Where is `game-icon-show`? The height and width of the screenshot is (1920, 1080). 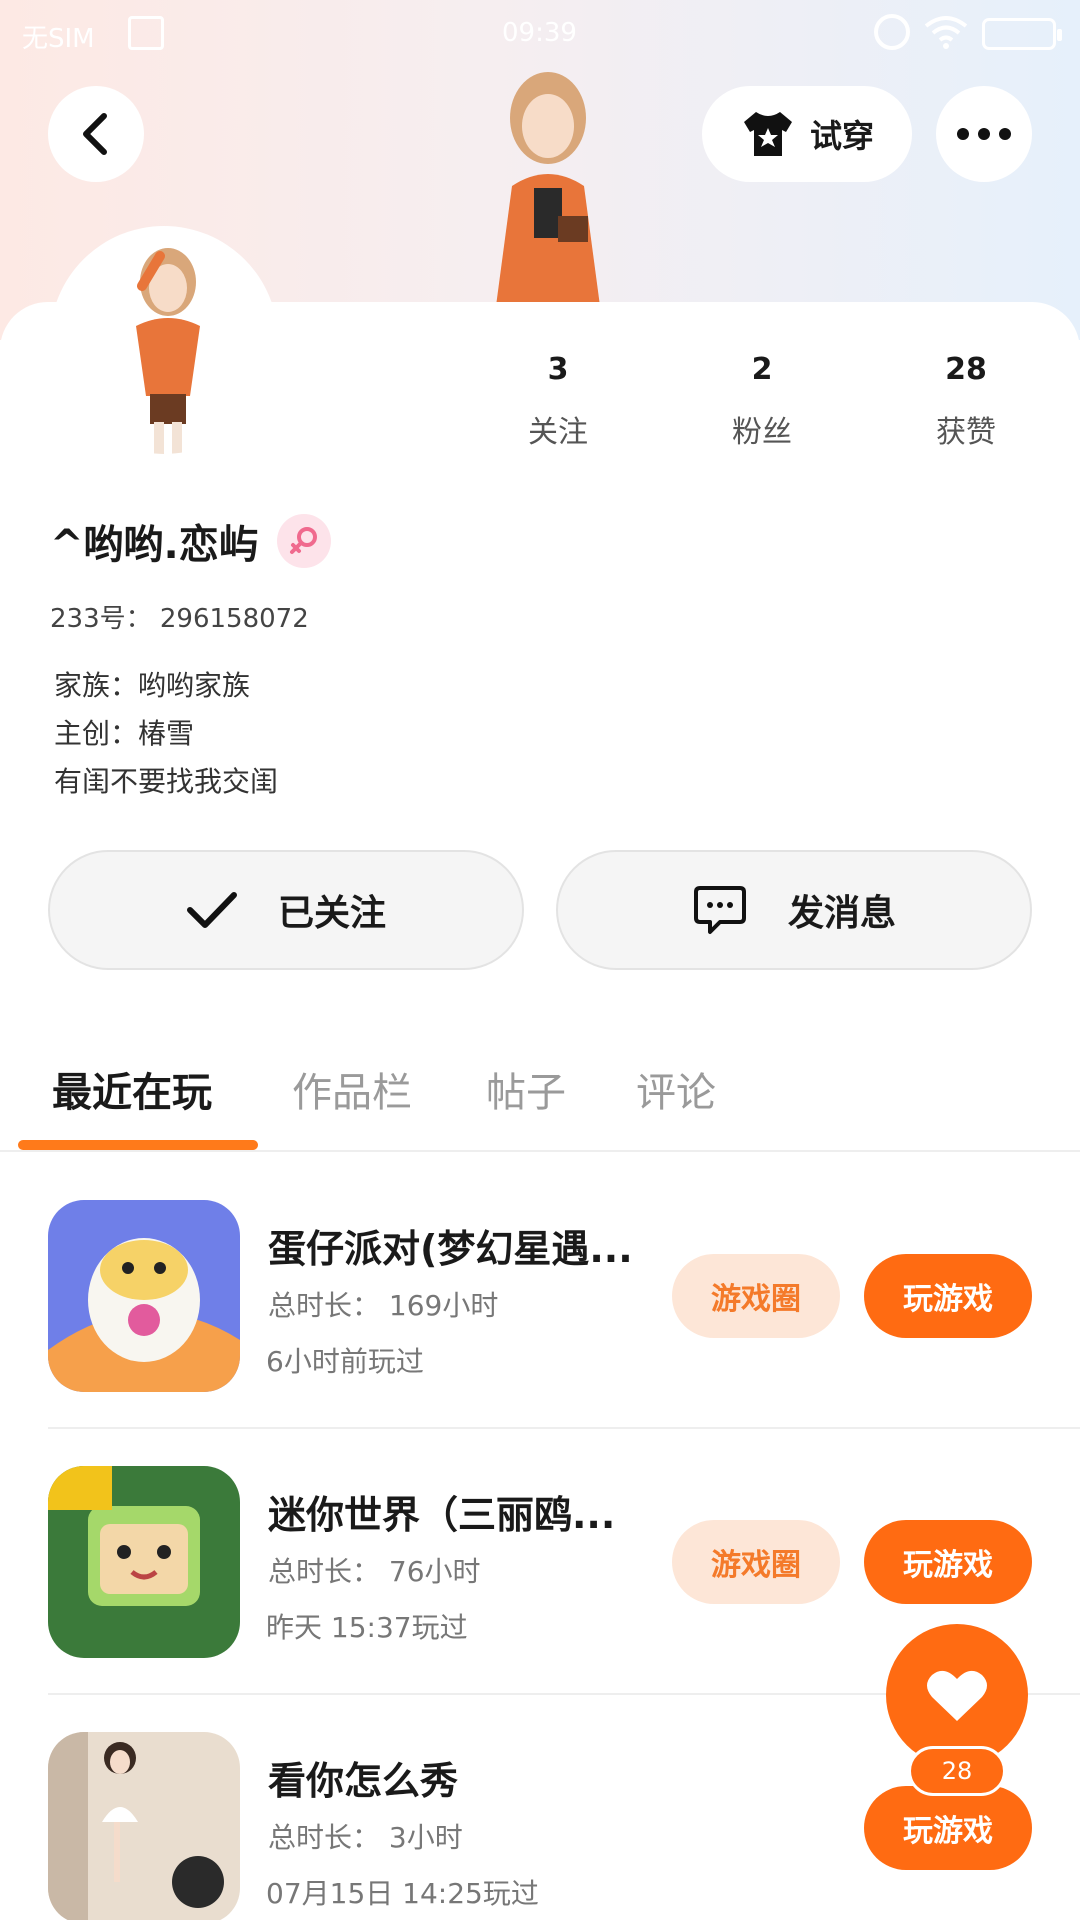 game-icon-show is located at coordinates (144, 1826).